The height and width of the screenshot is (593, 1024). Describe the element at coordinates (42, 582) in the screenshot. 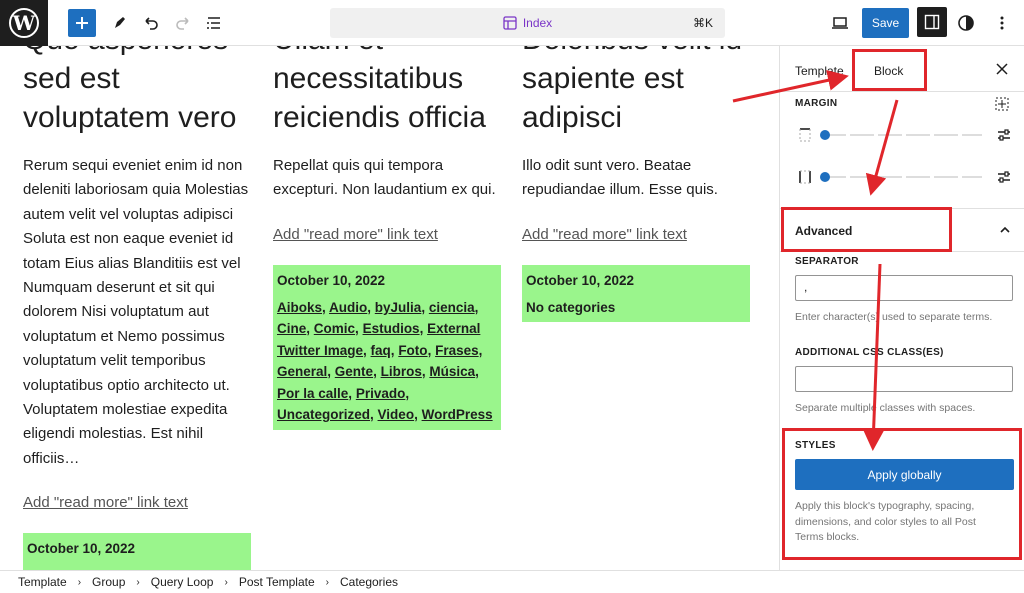

I see `breadcrumb-item: Template` at that location.